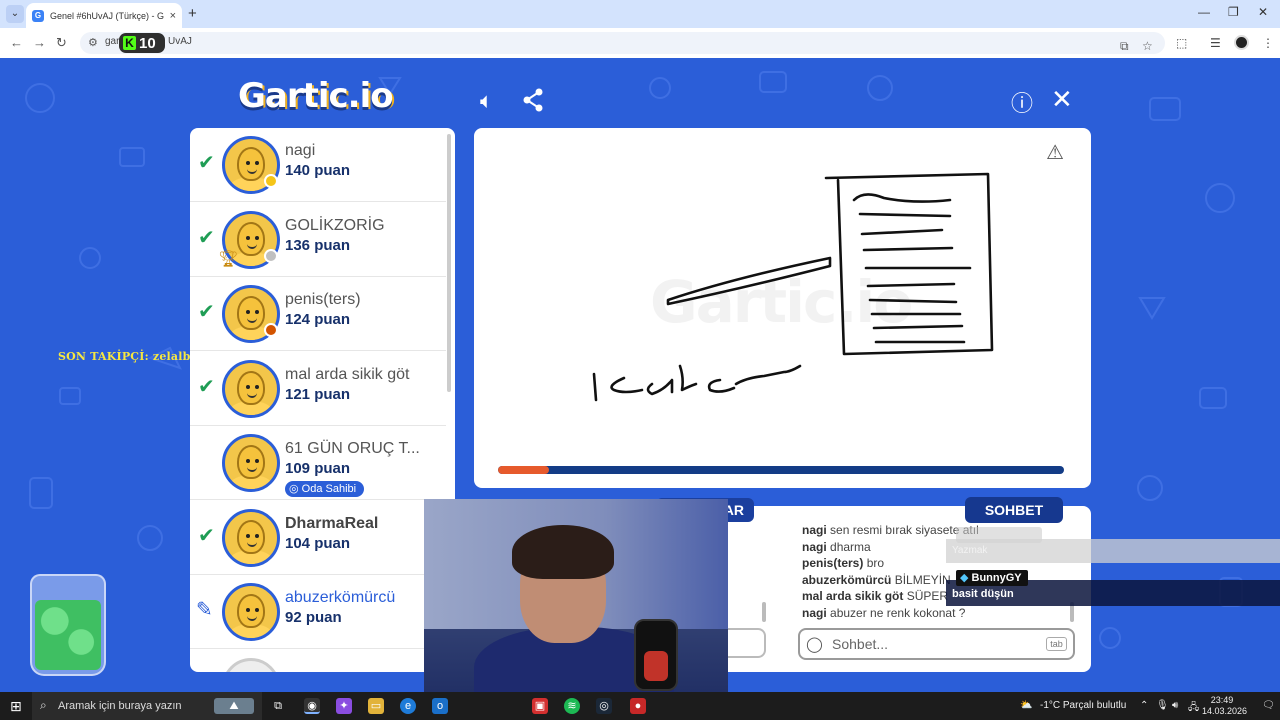  I want to click on clock-date: 14.03.2026, so click(1225, 711).